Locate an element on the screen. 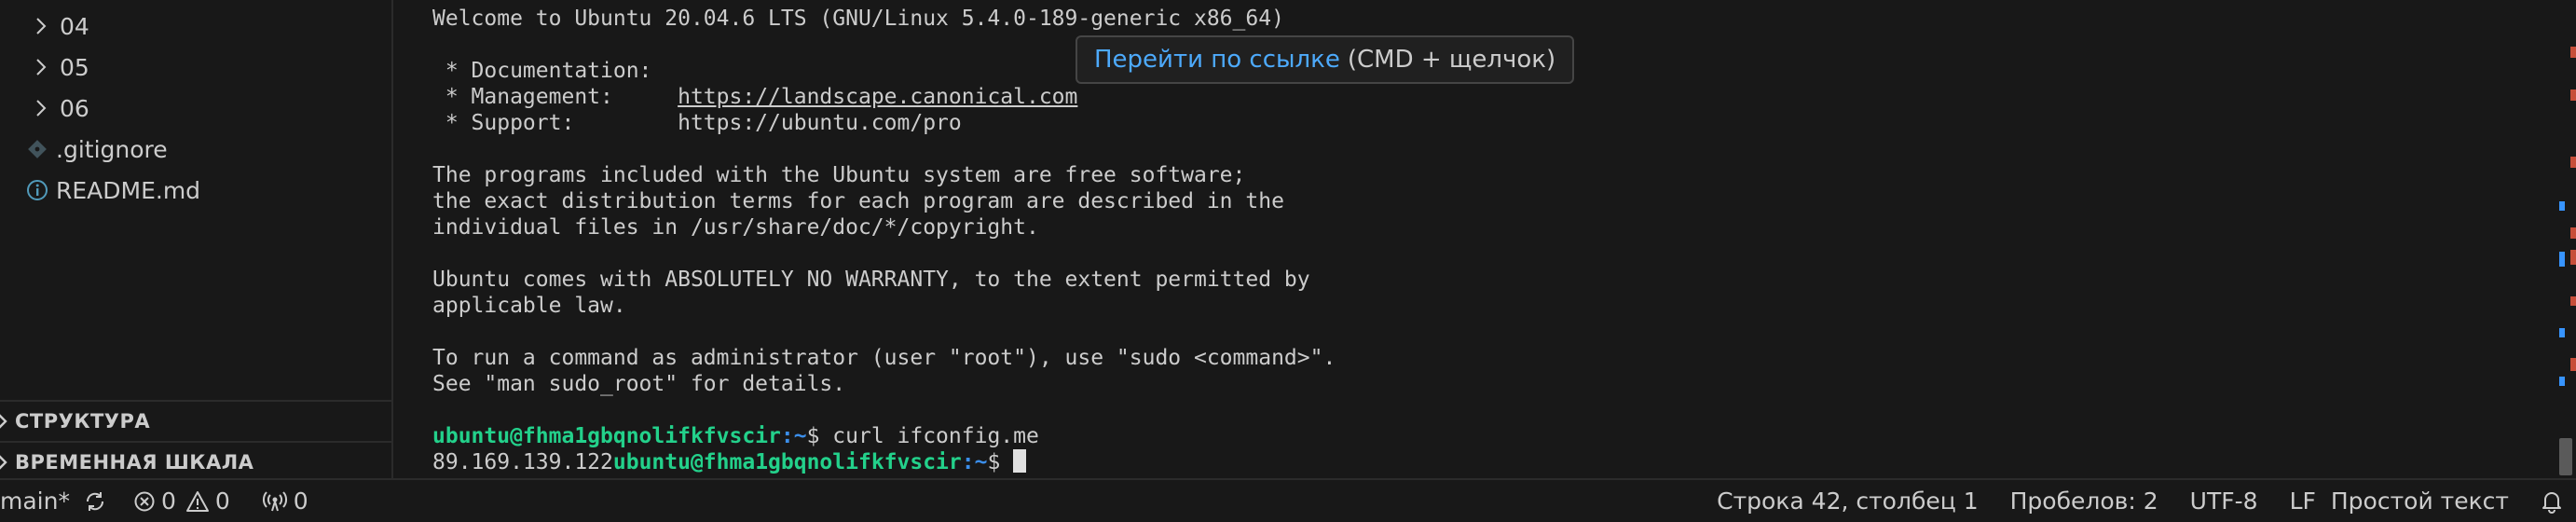 This screenshot has width=2576, height=522. tooltip-hint: (CMD + щелчок) is located at coordinates (1451, 60).